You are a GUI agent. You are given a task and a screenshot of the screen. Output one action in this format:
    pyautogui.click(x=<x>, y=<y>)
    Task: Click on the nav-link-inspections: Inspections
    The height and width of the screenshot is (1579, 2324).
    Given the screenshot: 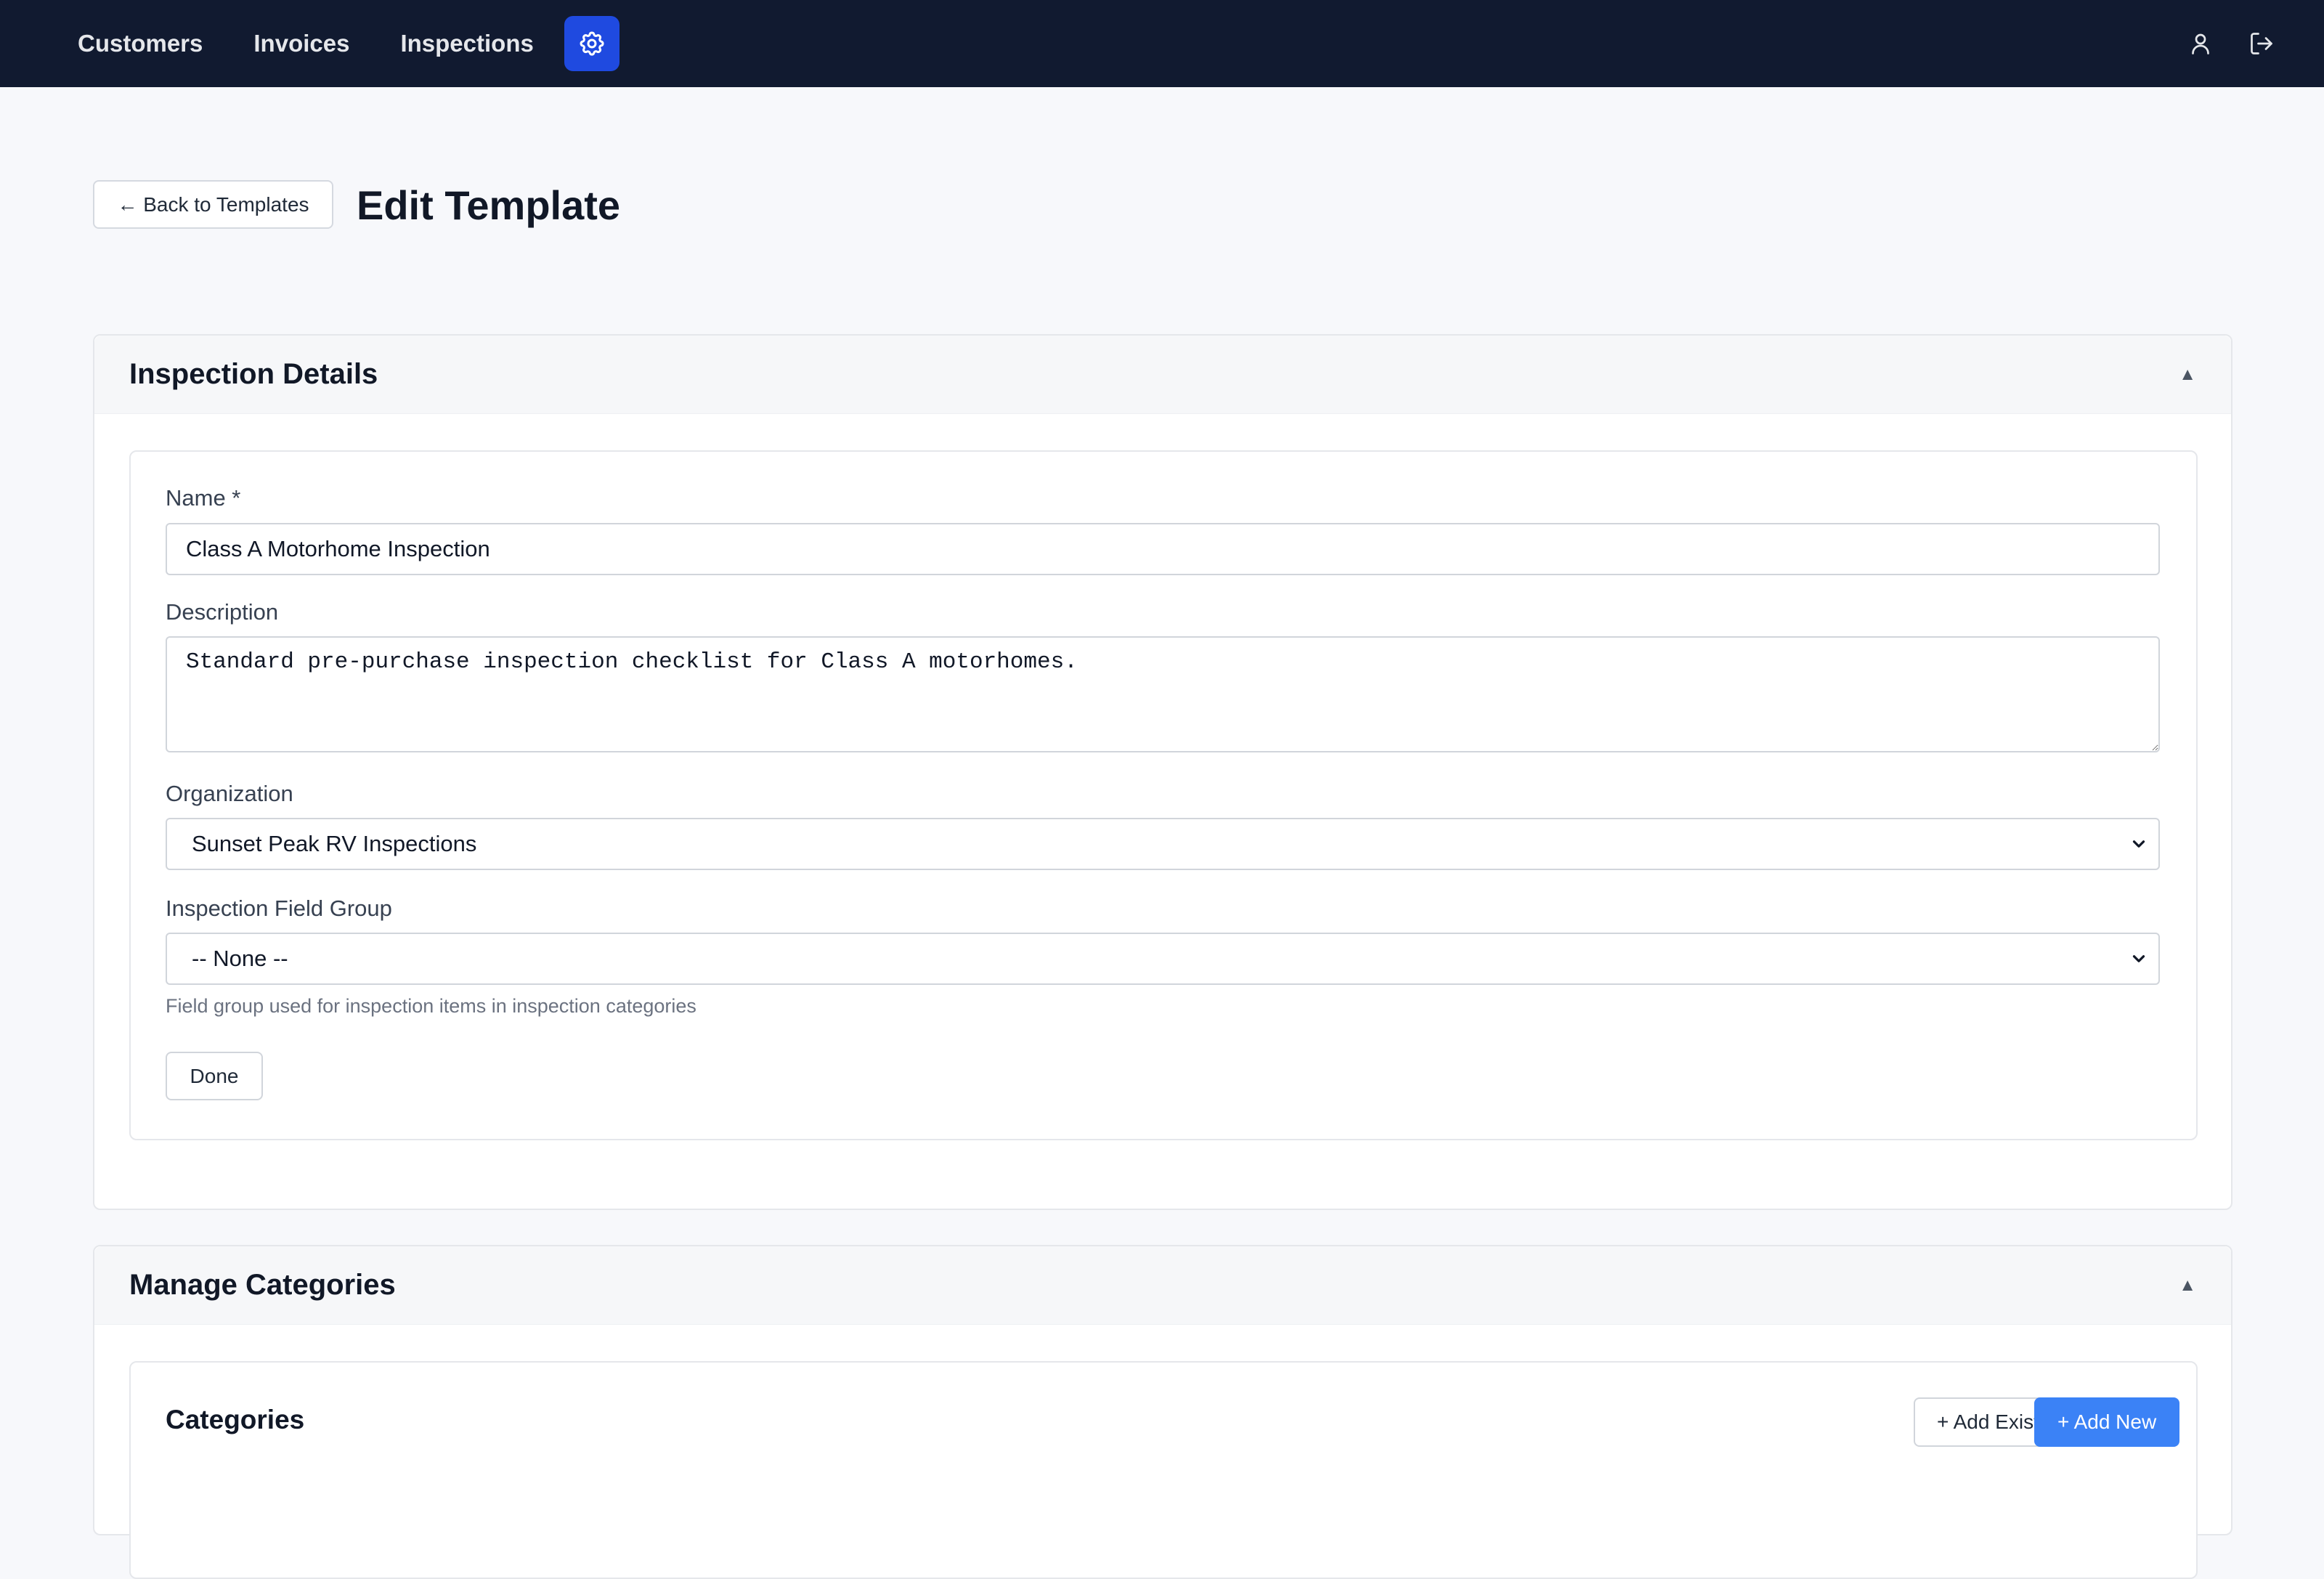 What is the action you would take?
    pyautogui.click(x=466, y=43)
    